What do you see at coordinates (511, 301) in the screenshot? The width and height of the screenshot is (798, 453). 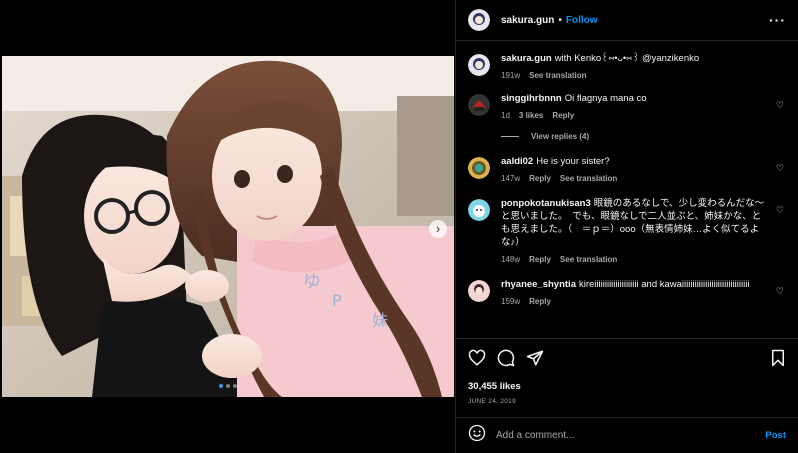 I see `comment-age: 159w` at bounding box center [511, 301].